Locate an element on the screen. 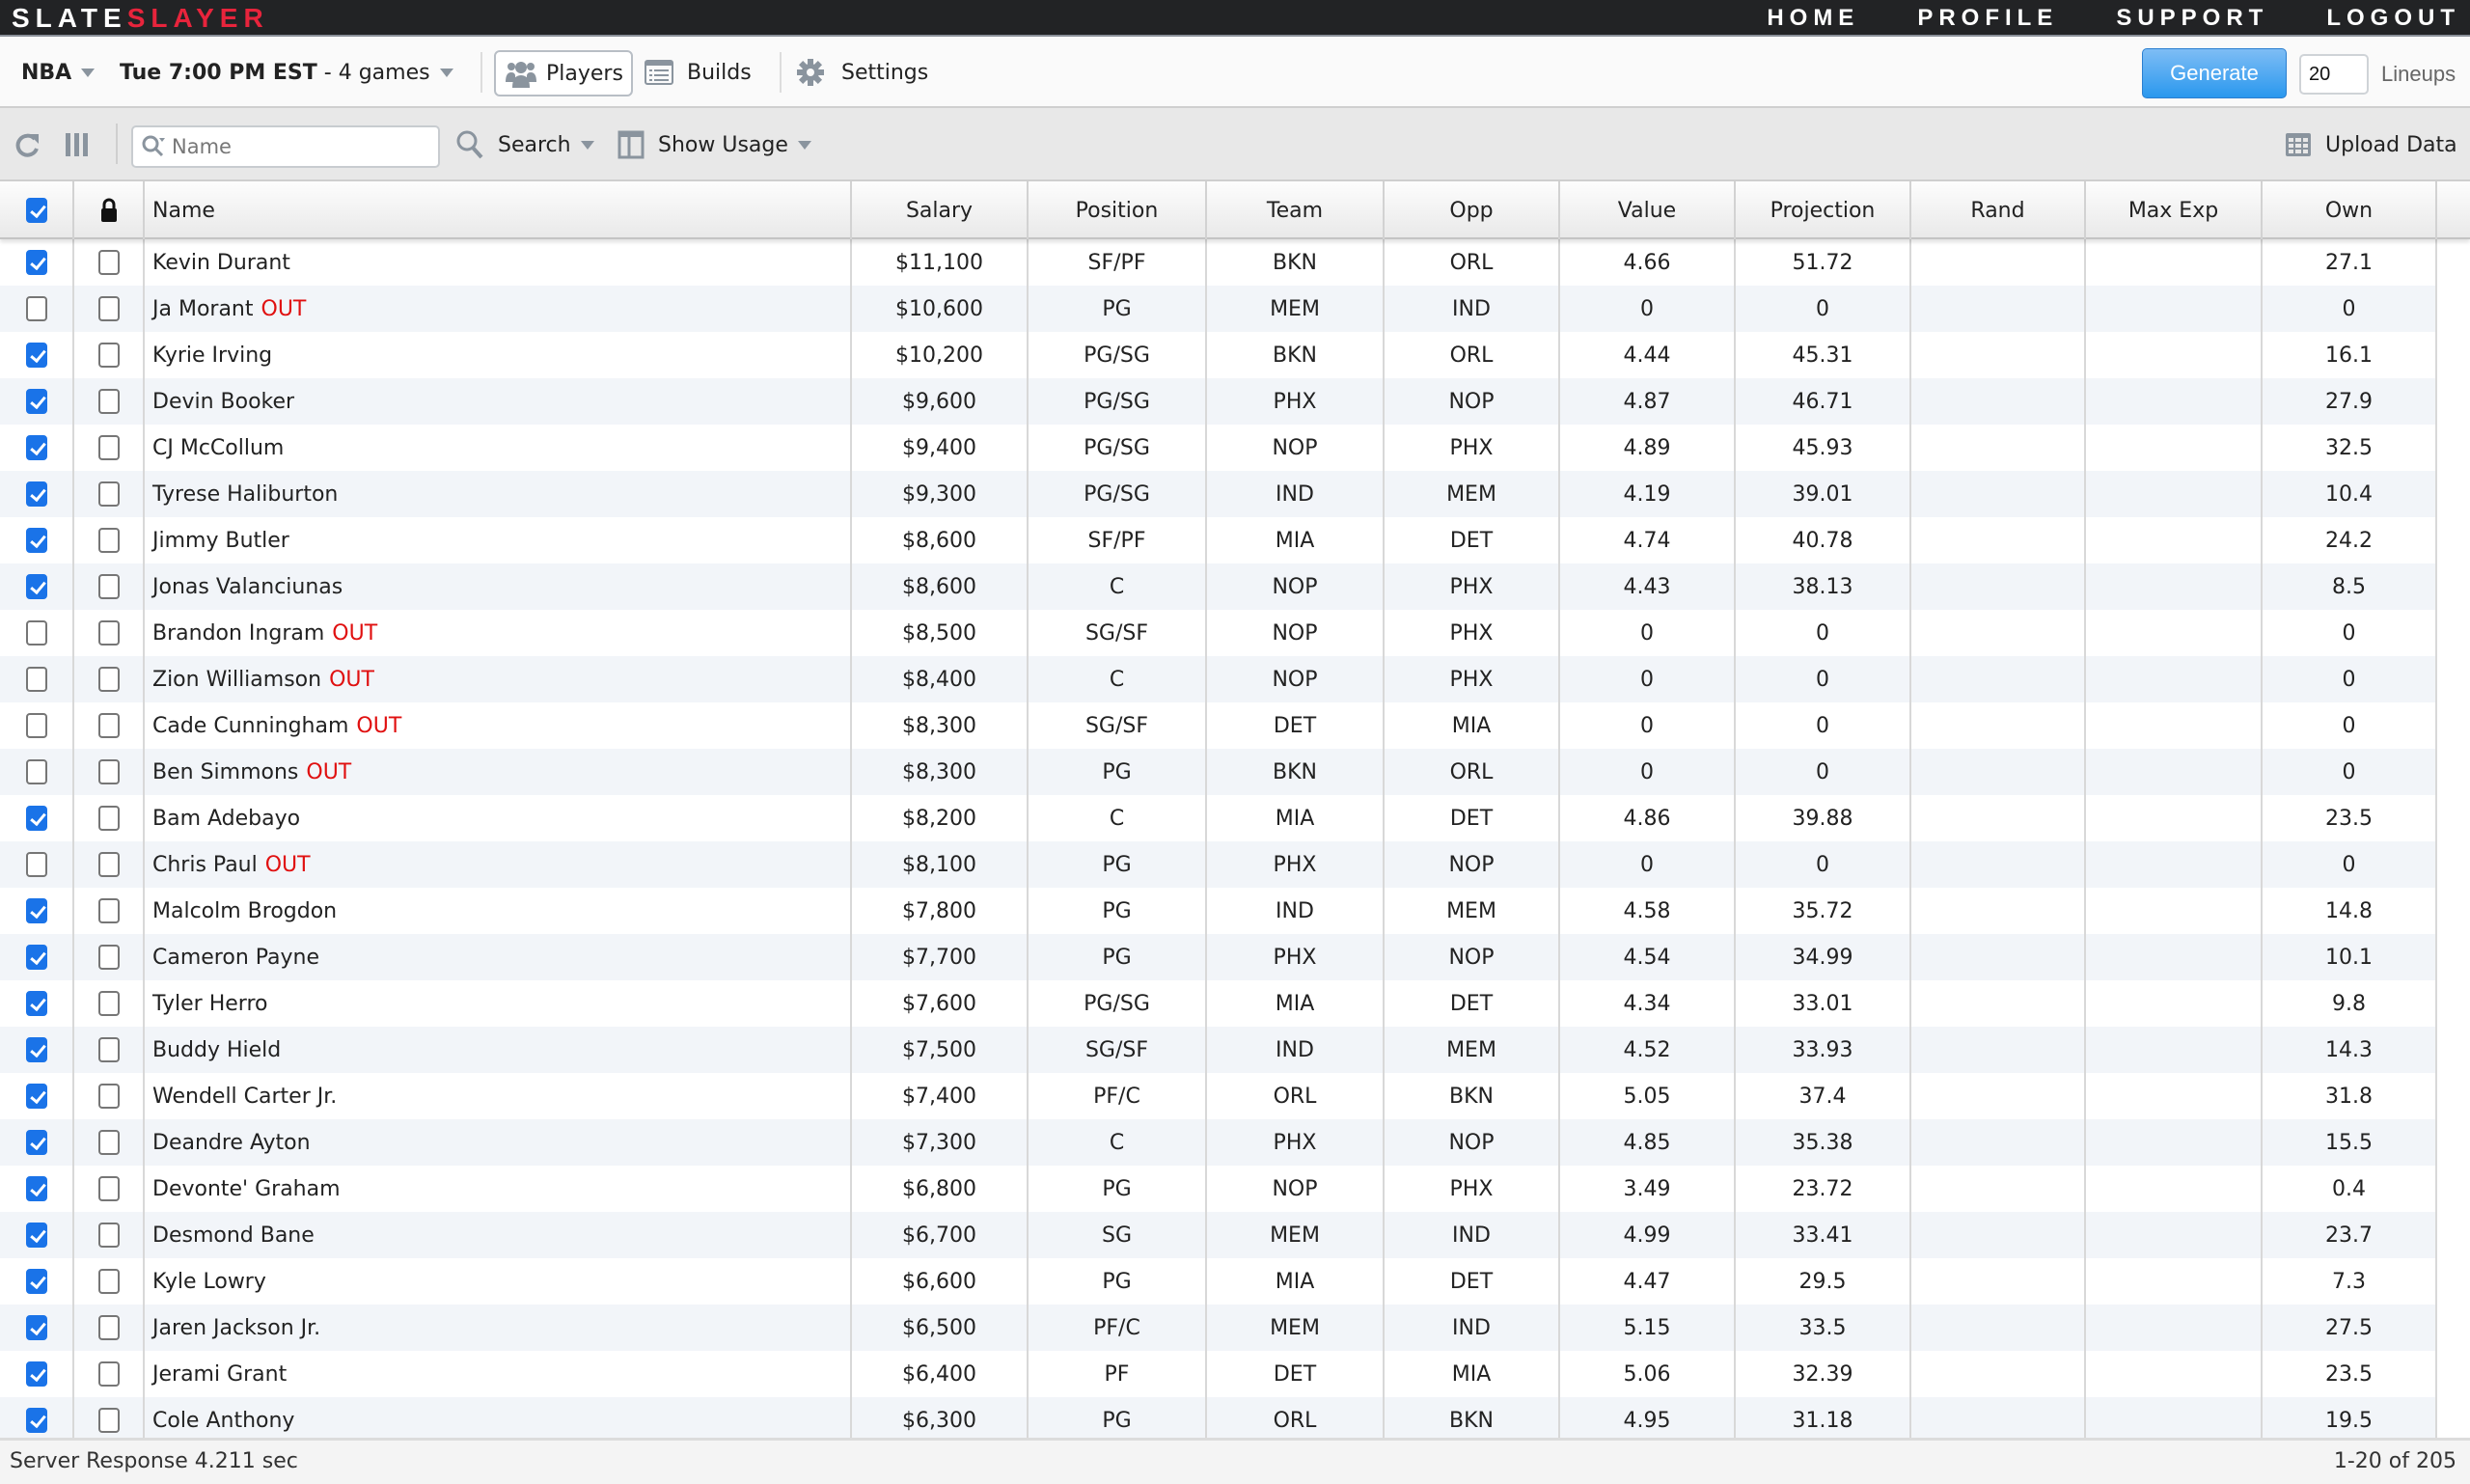  table-row: Cade Cunningham OUT $8,300 SG/SF DET MIA 0 0 0 is located at coordinates (1218, 725).